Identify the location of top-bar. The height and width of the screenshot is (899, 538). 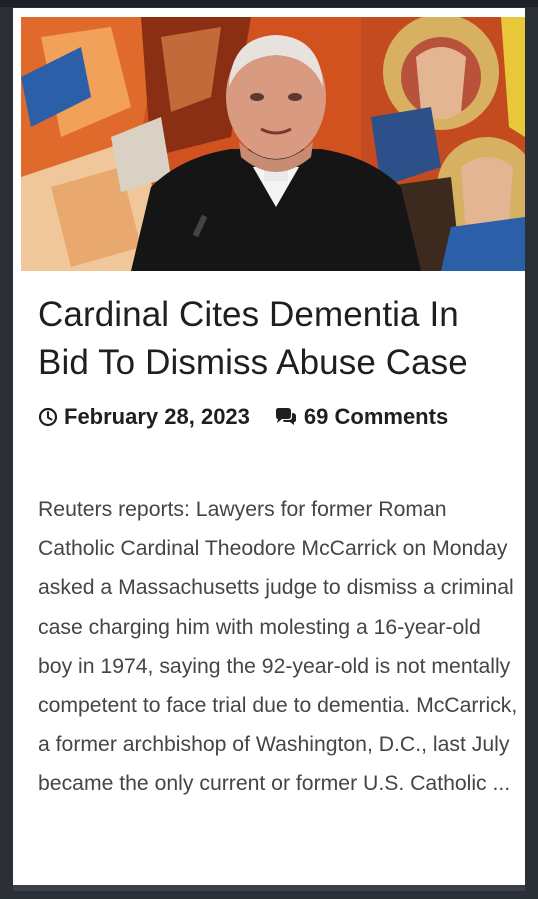
(269, 3).